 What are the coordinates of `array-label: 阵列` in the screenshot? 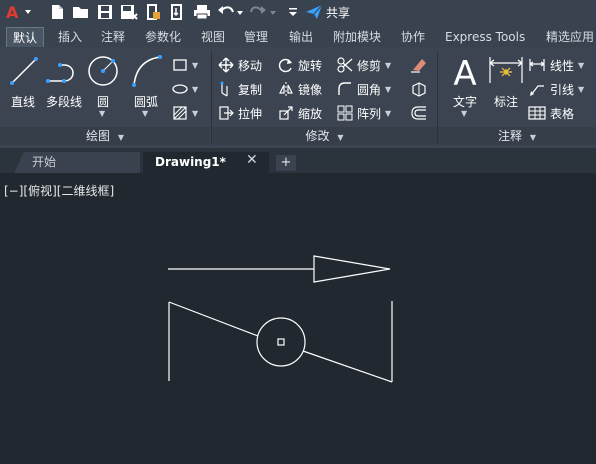 It's located at (369, 113).